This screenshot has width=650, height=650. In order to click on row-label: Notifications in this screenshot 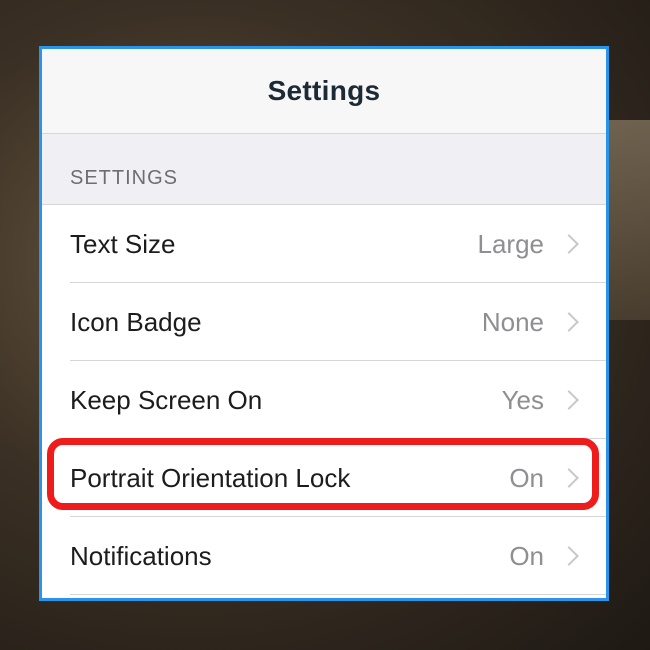, I will do `click(141, 555)`.